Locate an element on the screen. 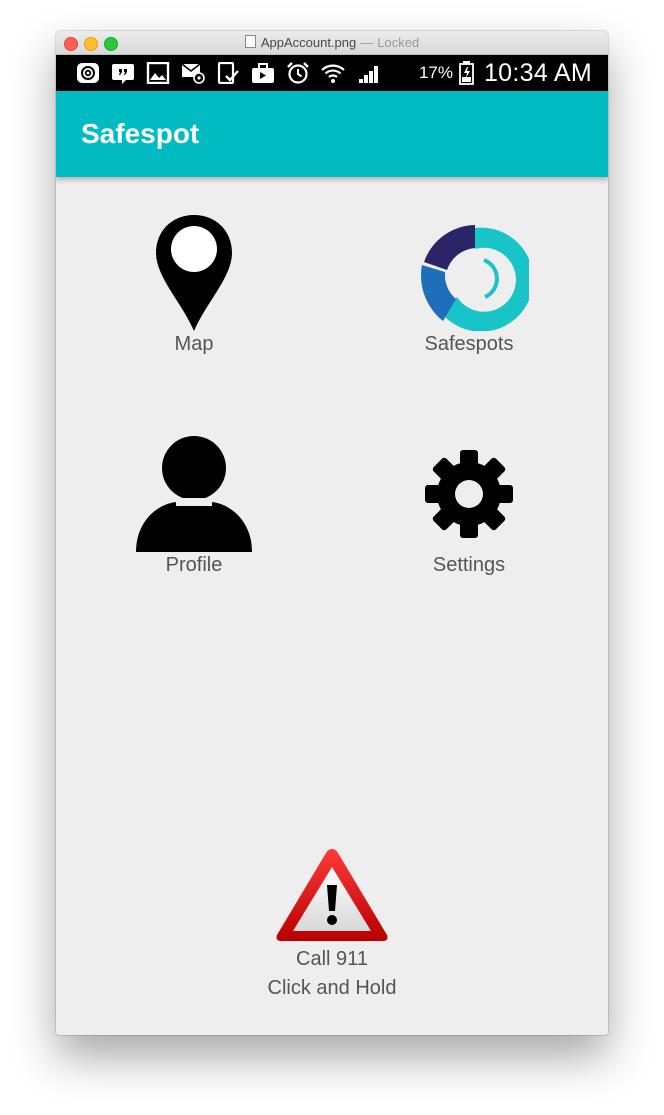 The image size is (664, 1115). window-titlebar: AppAccount.png — Locked is located at coordinates (332, 43).